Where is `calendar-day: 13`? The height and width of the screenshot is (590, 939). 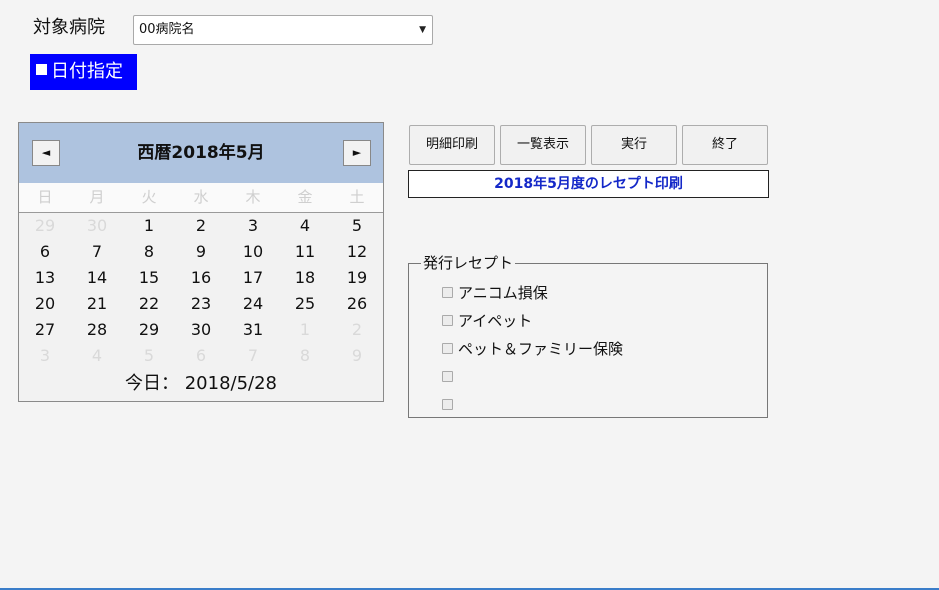 calendar-day: 13 is located at coordinates (45, 278).